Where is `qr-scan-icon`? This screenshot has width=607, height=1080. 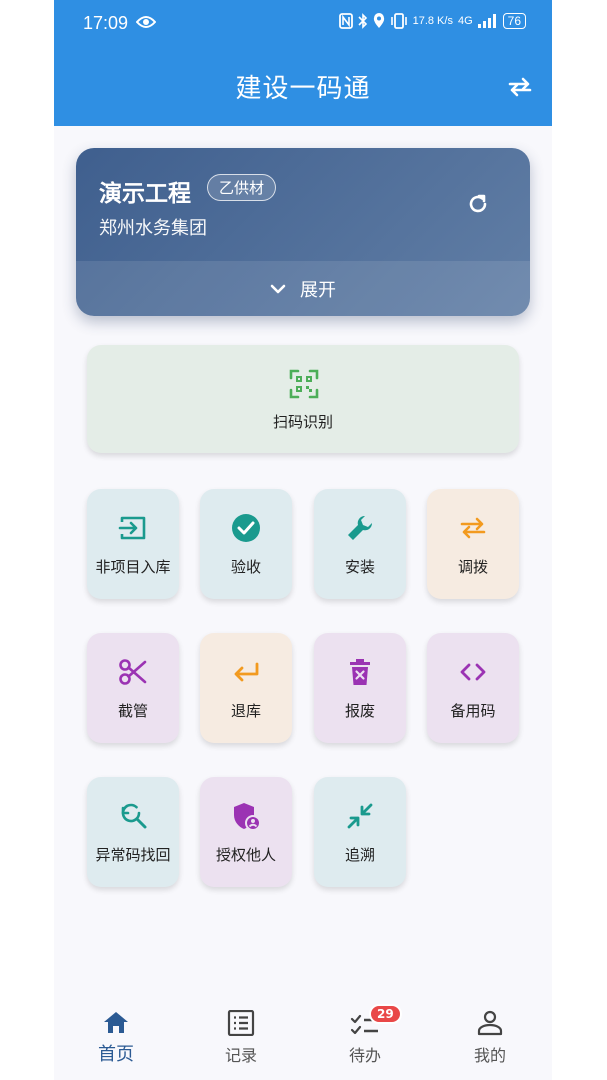 qr-scan-icon is located at coordinates (304, 384).